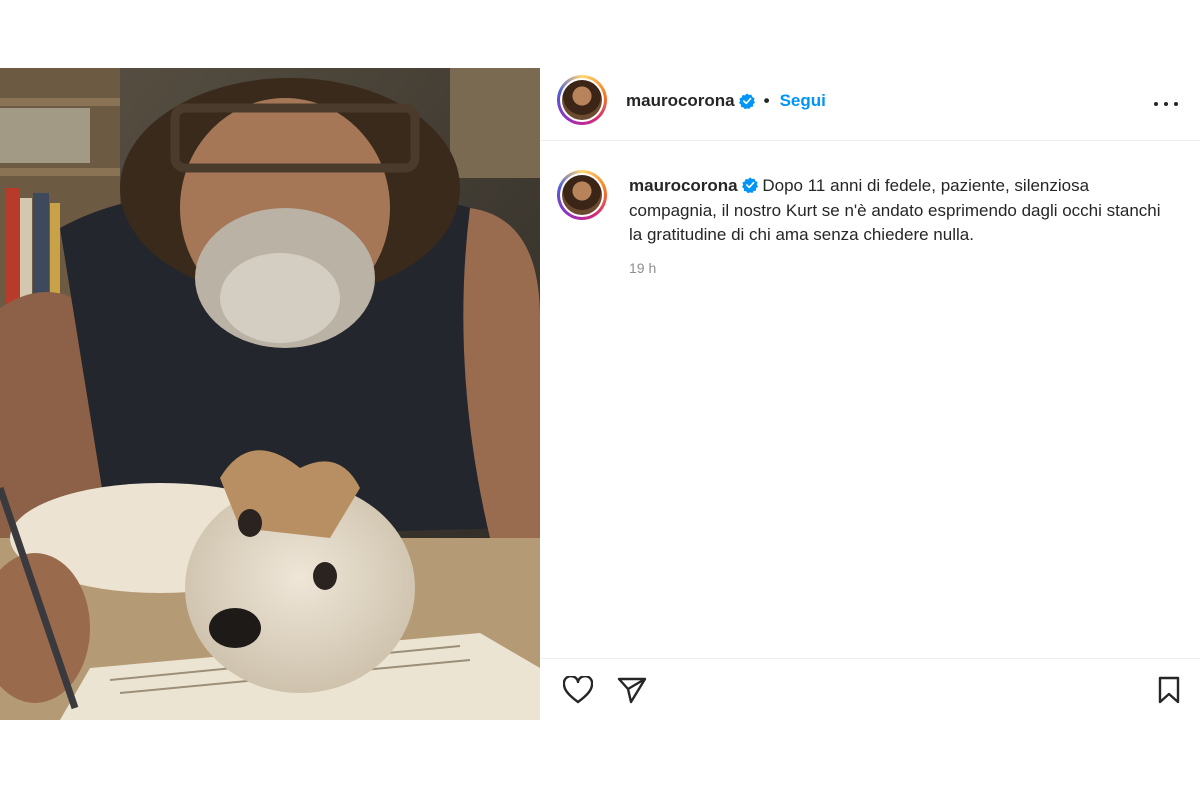 This screenshot has width=1200, height=800. What do you see at coordinates (899, 268) in the screenshot?
I see `post-timestamp: 19 h` at bounding box center [899, 268].